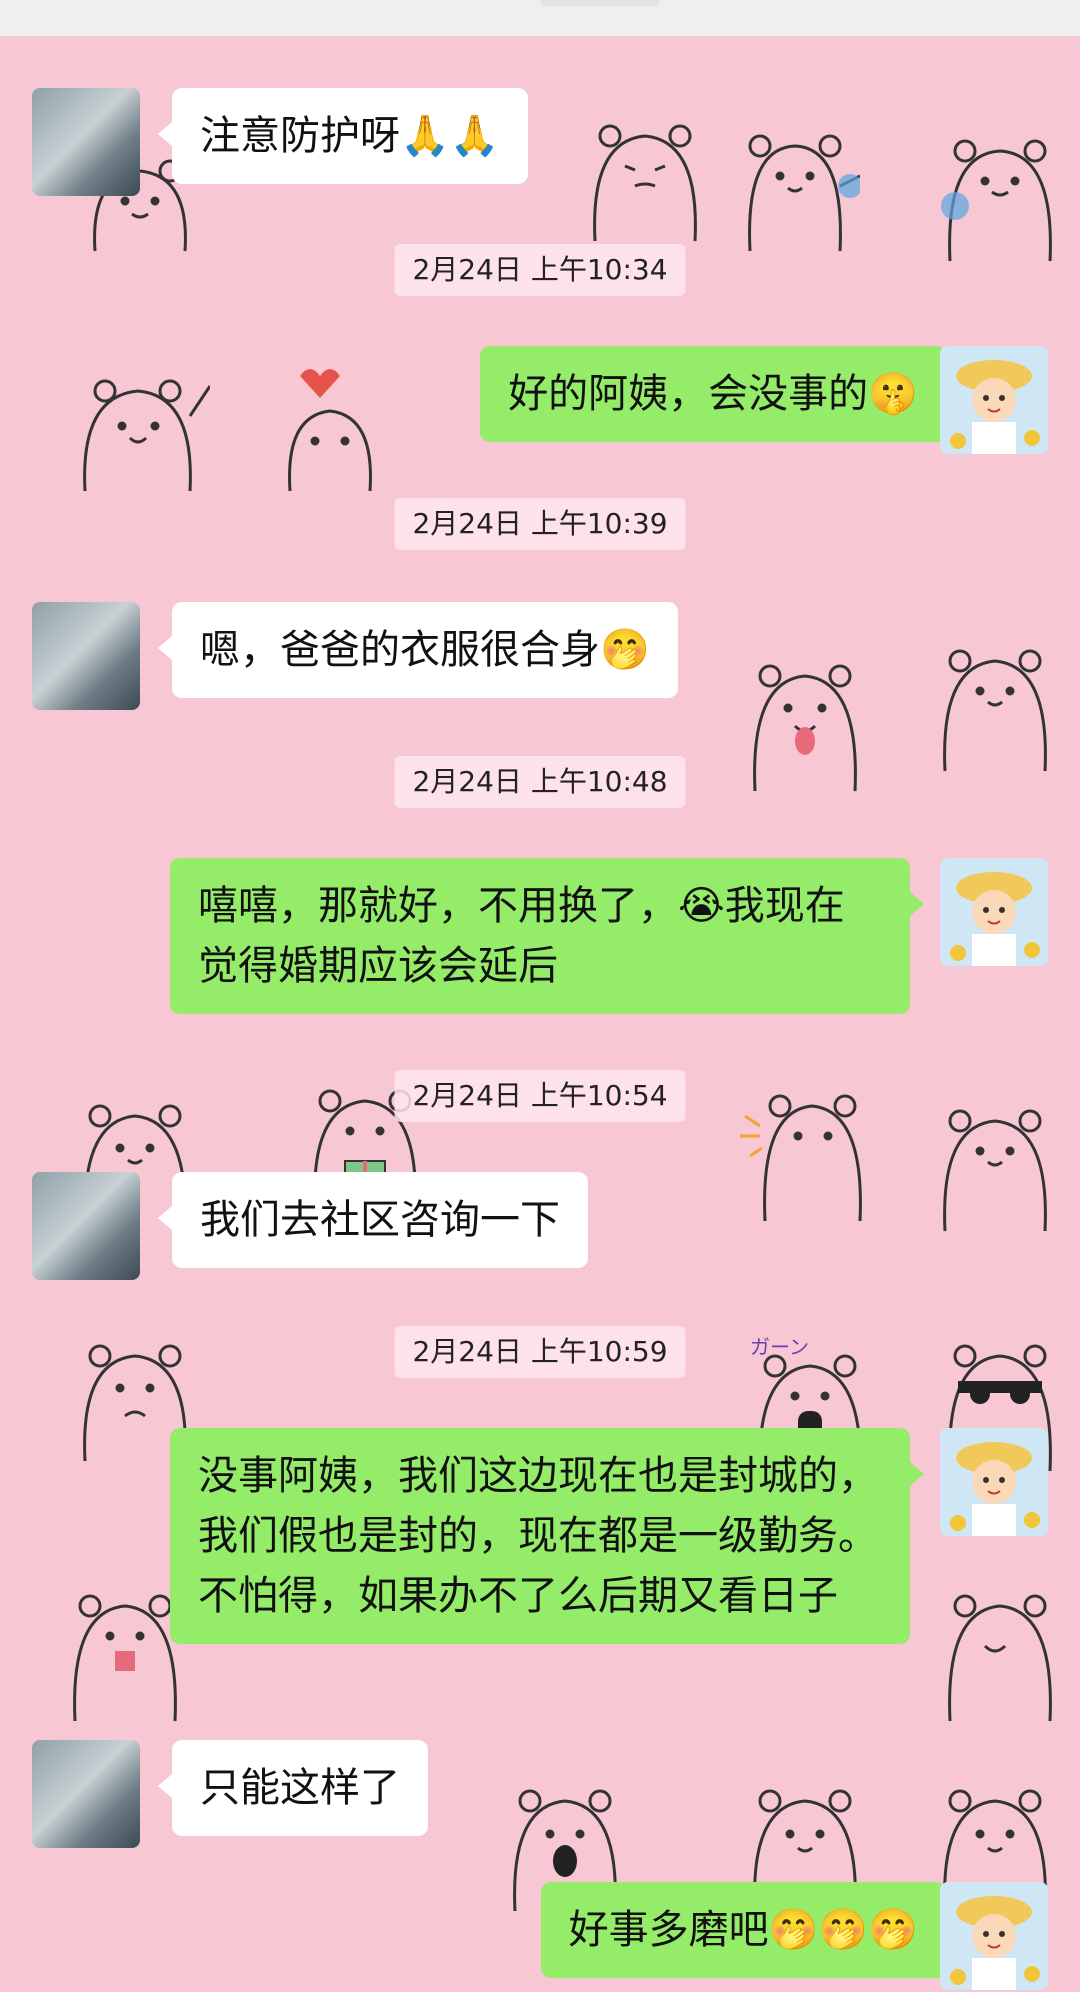  I want to click on outgoing-message: 嘻嘻，那就好，不用换了，😭我现在觉得婚期应该会延后, so click(547, 936).